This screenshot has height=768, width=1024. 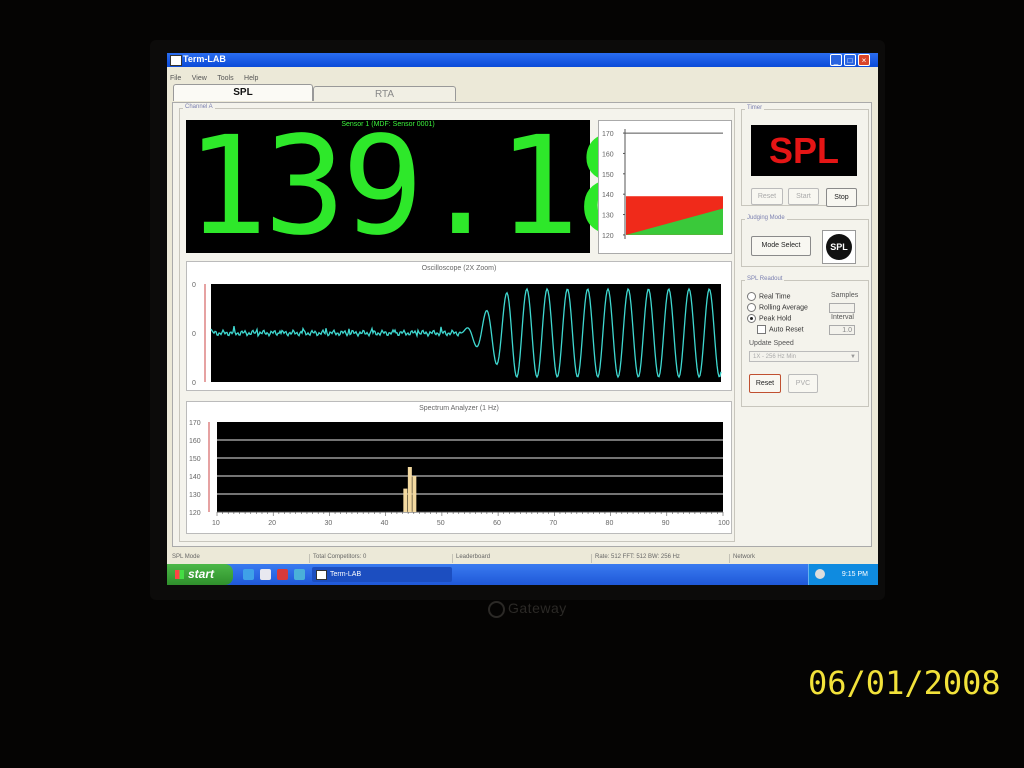 What do you see at coordinates (608, 134) in the screenshot?
I see `meter-tick-label: 170` at bounding box center [608, 134].